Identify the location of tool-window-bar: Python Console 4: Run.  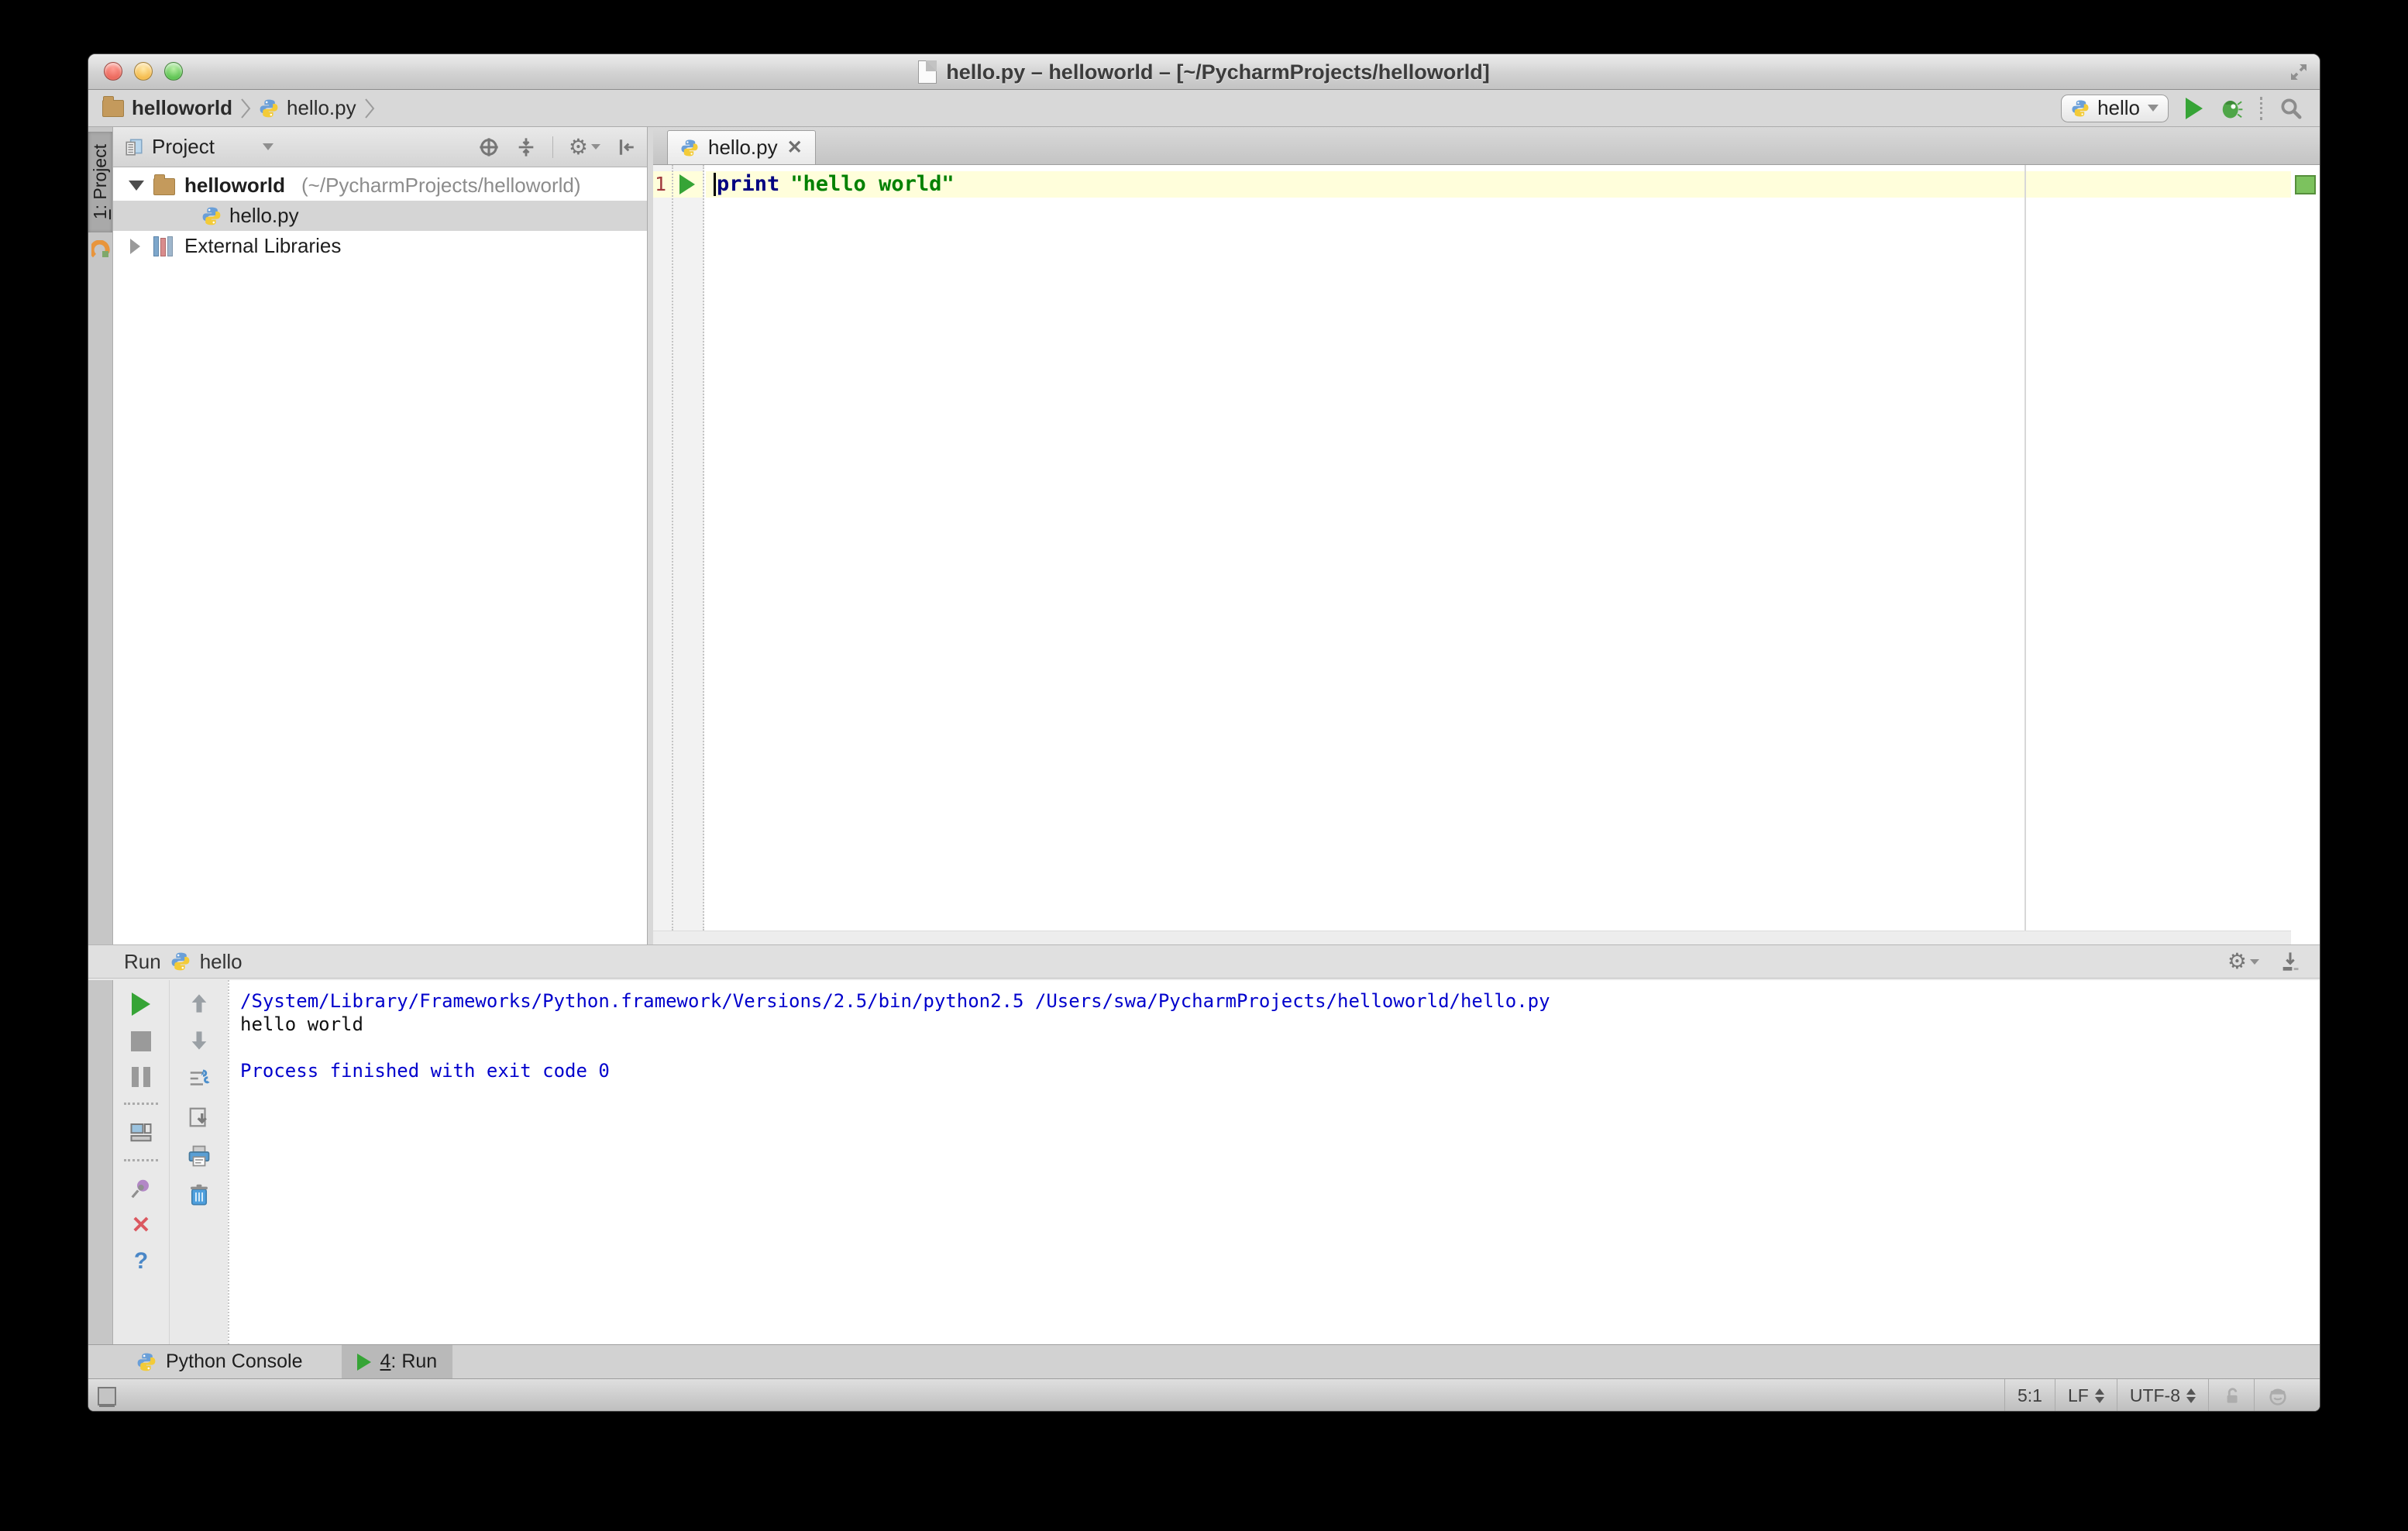
(1204, 1361).